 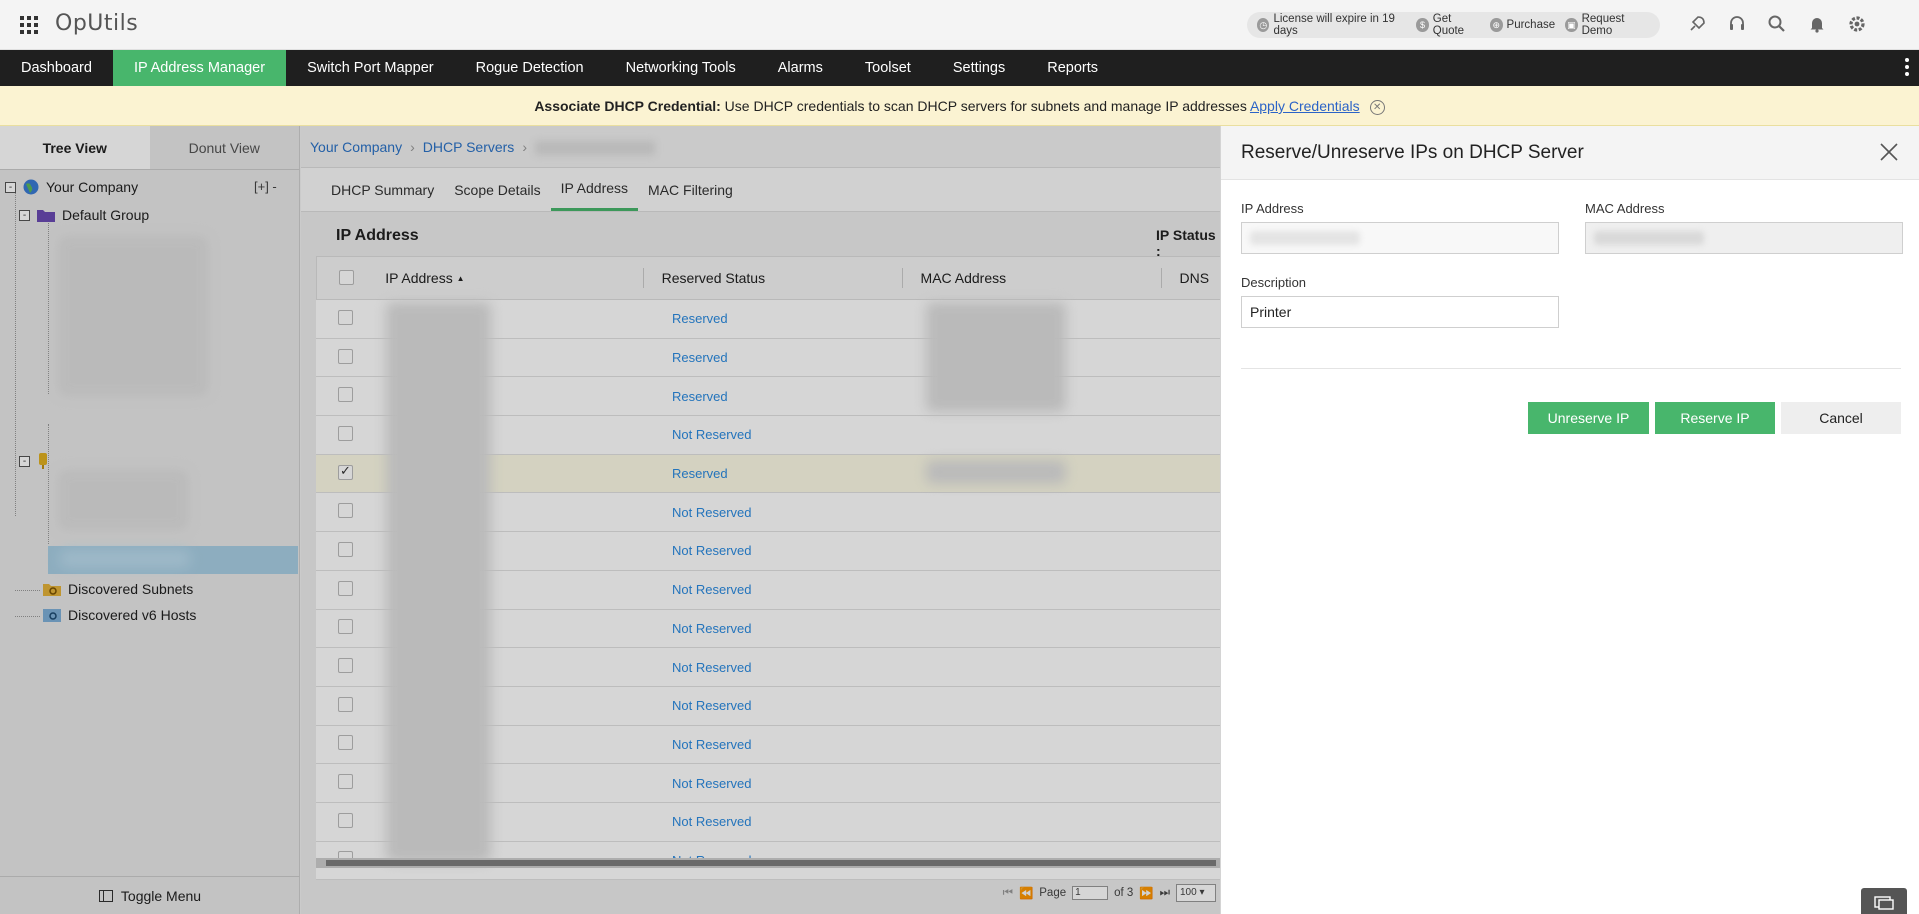 What do you see at coordinates (1196, 893) in the screenshot?
I see `per-page-select: 100 ▾` at bounding box center [1196, 893].